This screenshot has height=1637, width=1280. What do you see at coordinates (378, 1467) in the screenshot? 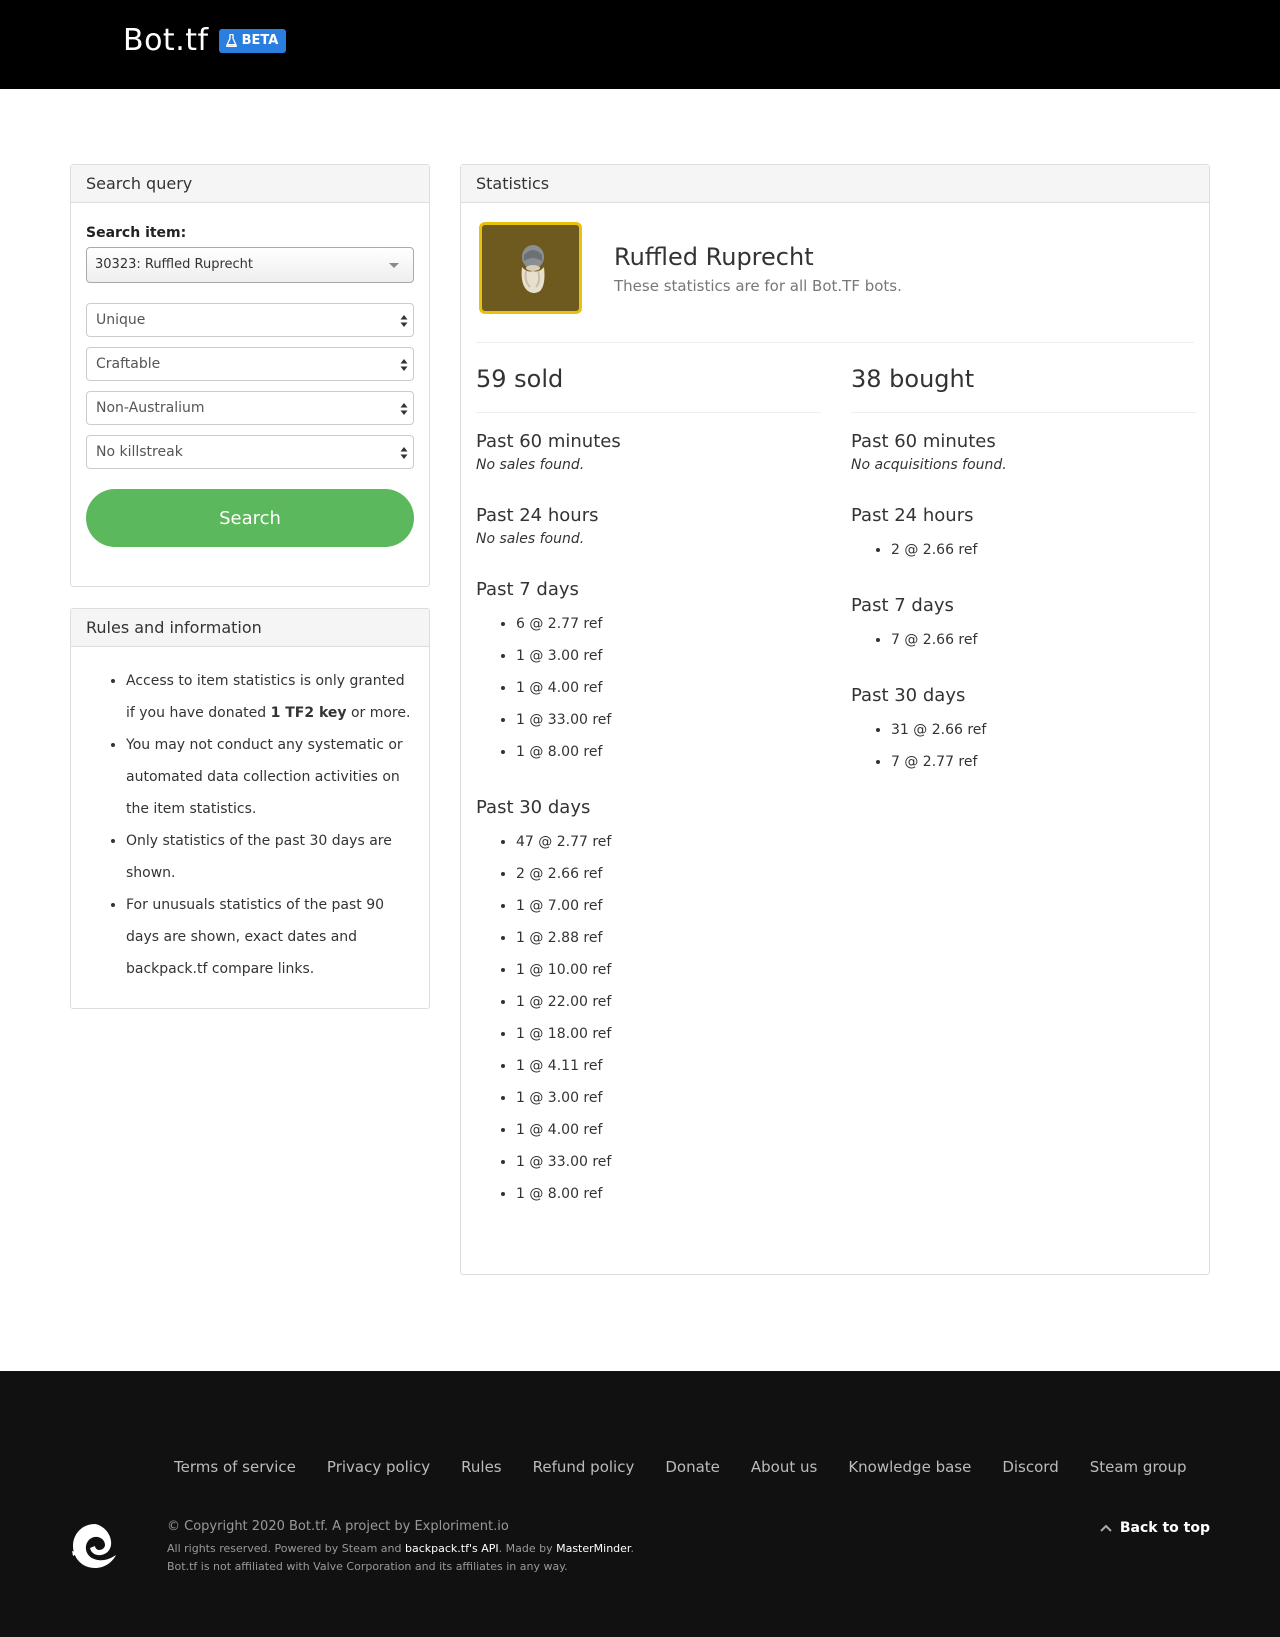
I see `footer-link-privacy: Privacy policy` at bounding box center [378, 1467].